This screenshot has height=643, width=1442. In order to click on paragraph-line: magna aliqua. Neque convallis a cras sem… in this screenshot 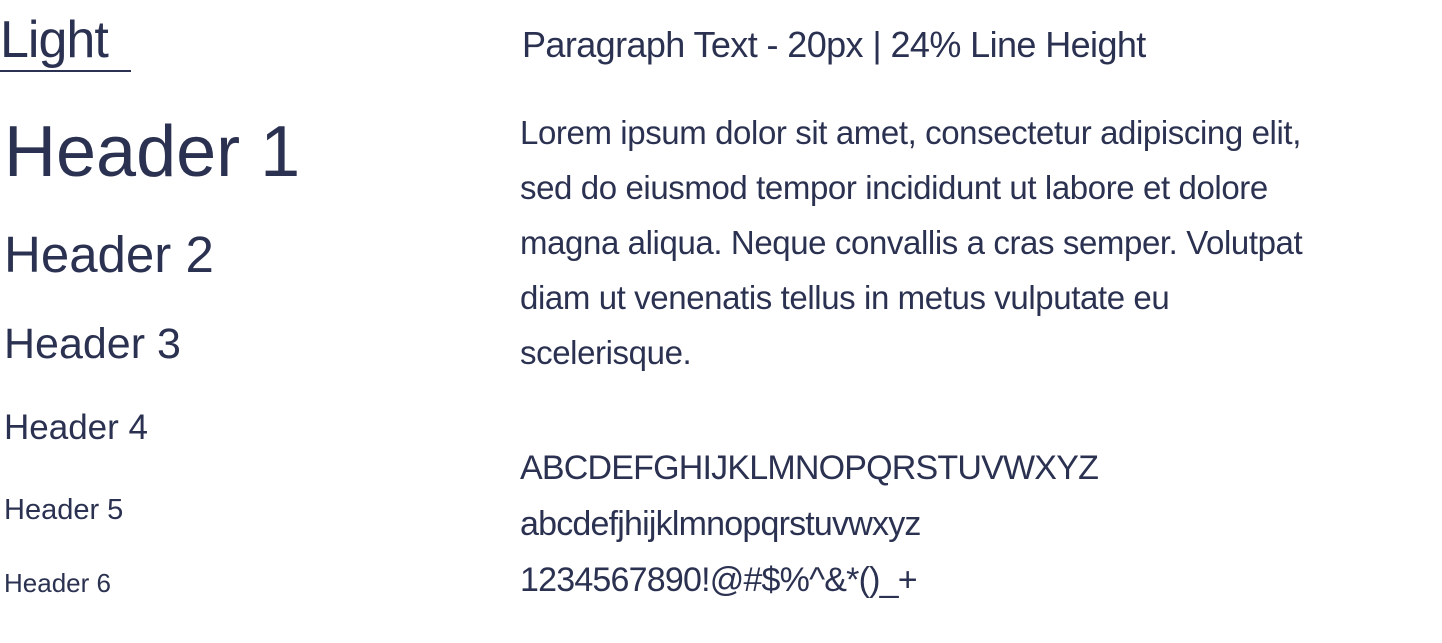, I will do `click(911, 242)`.